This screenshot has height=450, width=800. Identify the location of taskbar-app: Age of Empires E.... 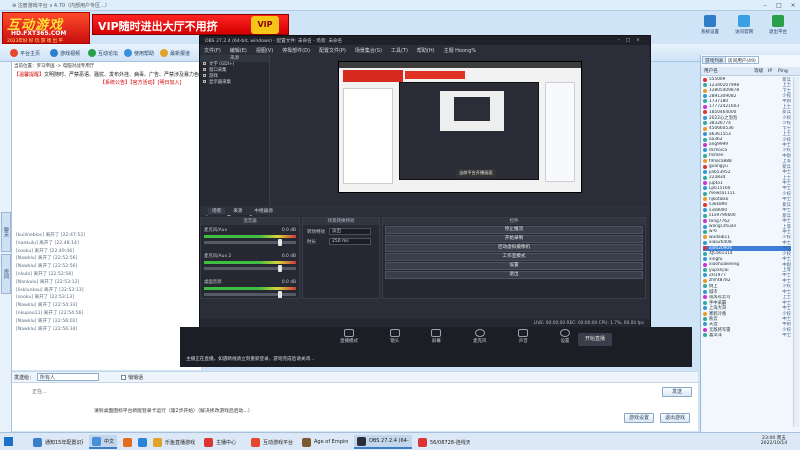
(325, 442).